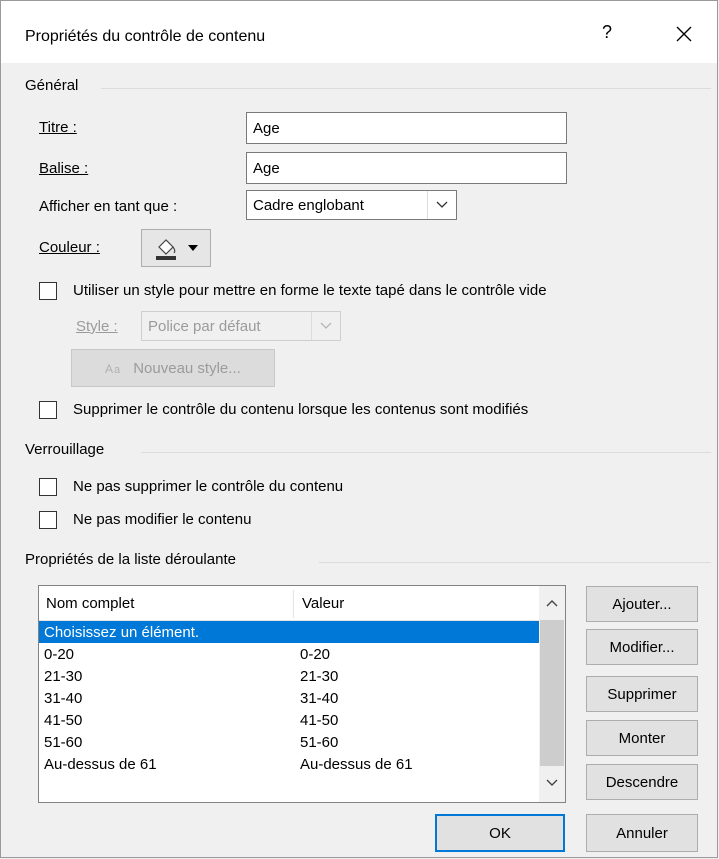  What do you see at coordinates (426, 452) in the screenshot?
I see `locking-group-divider` at bounding box center [426, 452].